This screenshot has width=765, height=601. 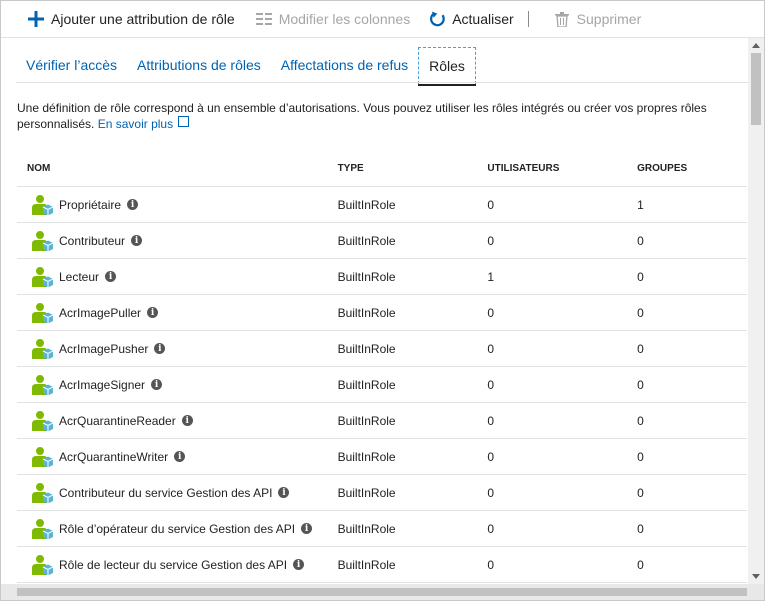 I want to click on refresh-icon, so click(x=437, y=19).